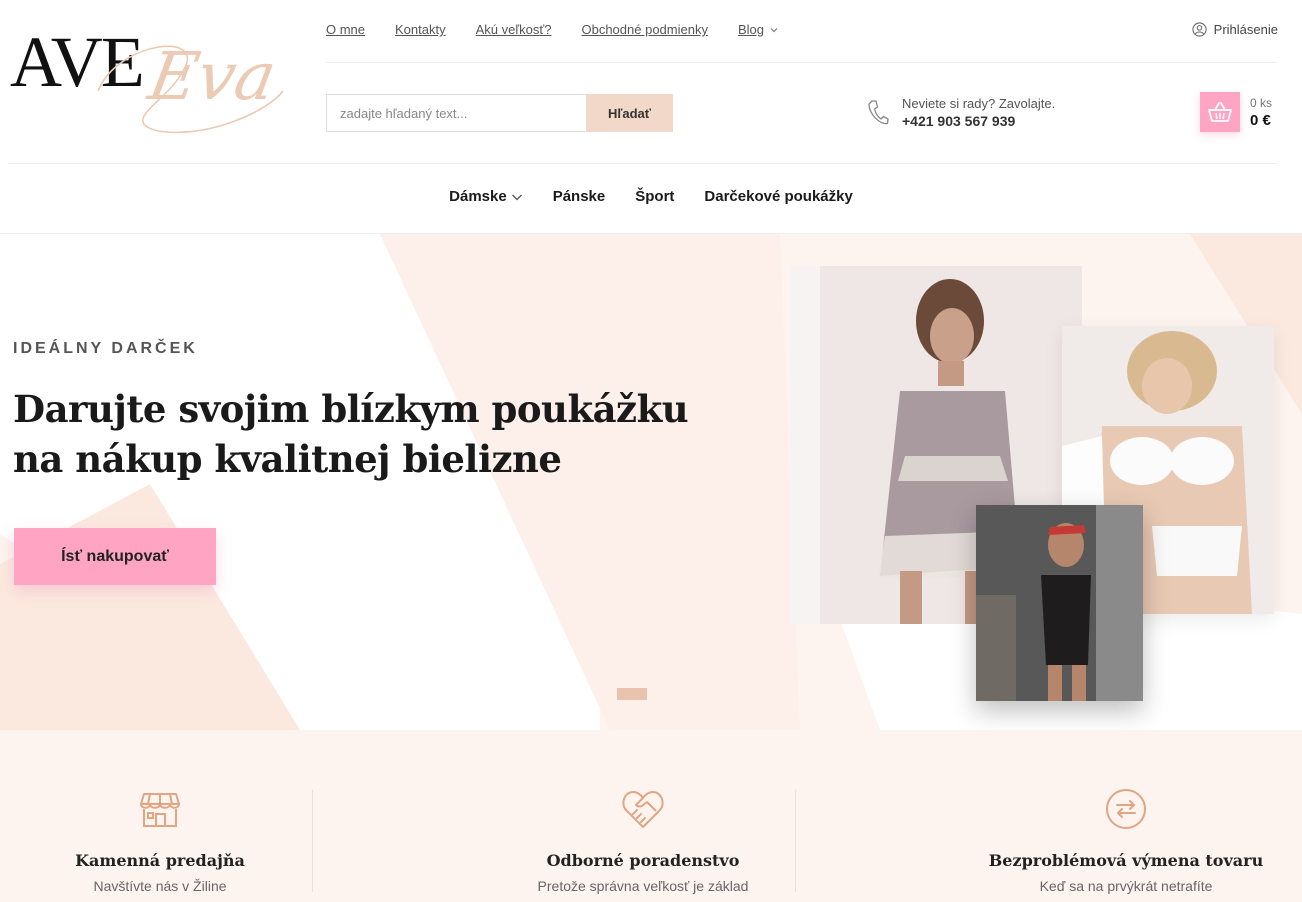 This screenshot has width=1302, height=902. What do you see at coordinates (160, 886) in the screenshot?
I see `feature-store-subtitle: Navštívte nás v Žiline` at bounding box center [160, 886].